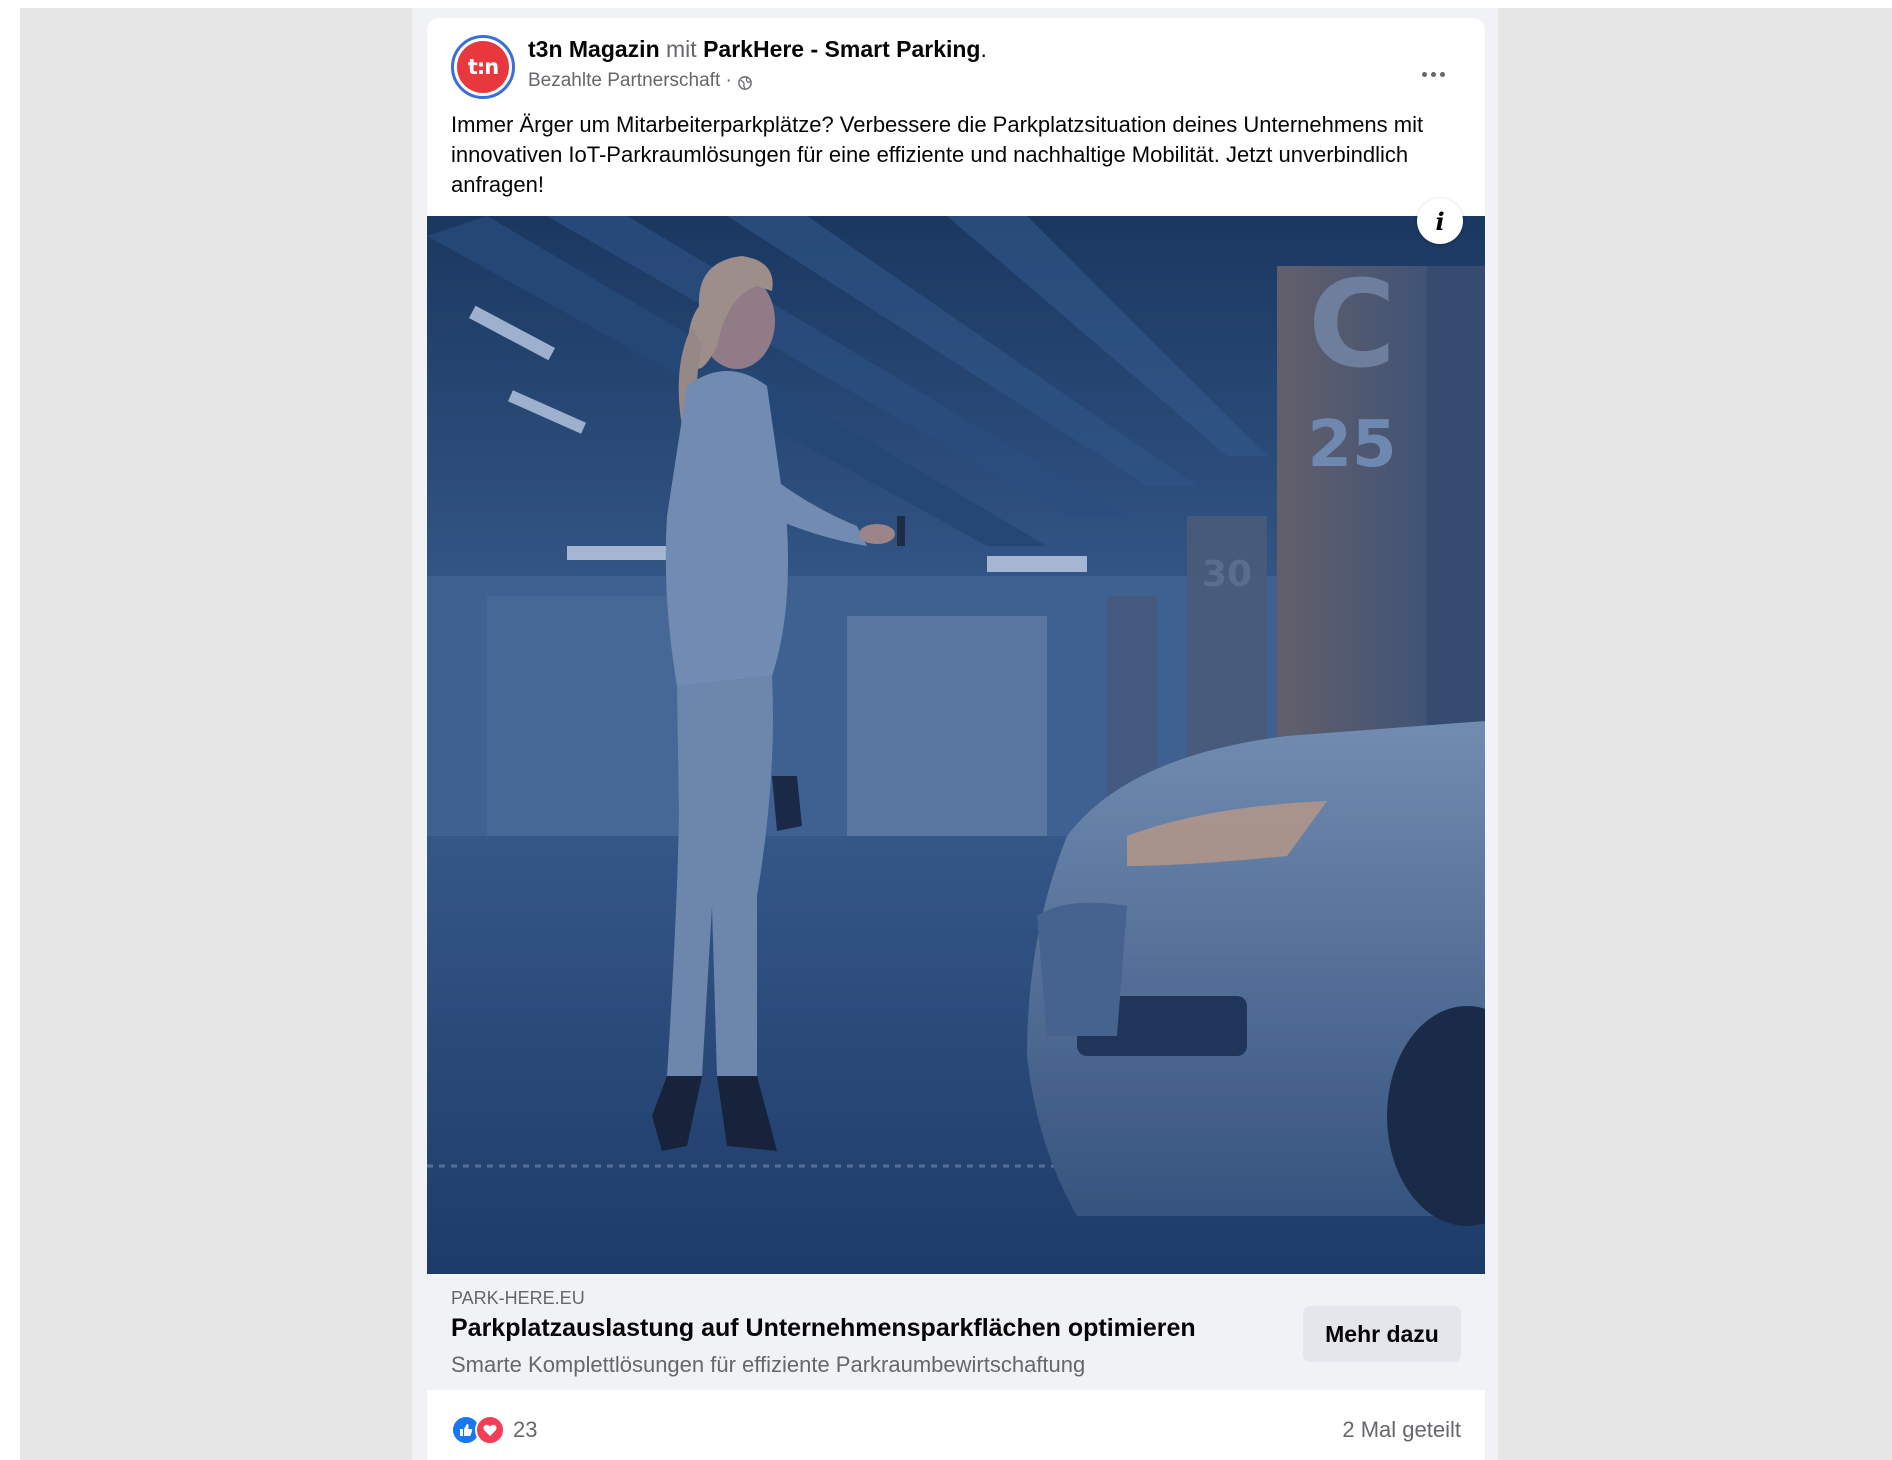  What do you see at coordinates (630, 81) in the screenshot?
I see `paid-partnership-label: Bezahlte Partnerschaft ·` at bounding box center [630, 81].